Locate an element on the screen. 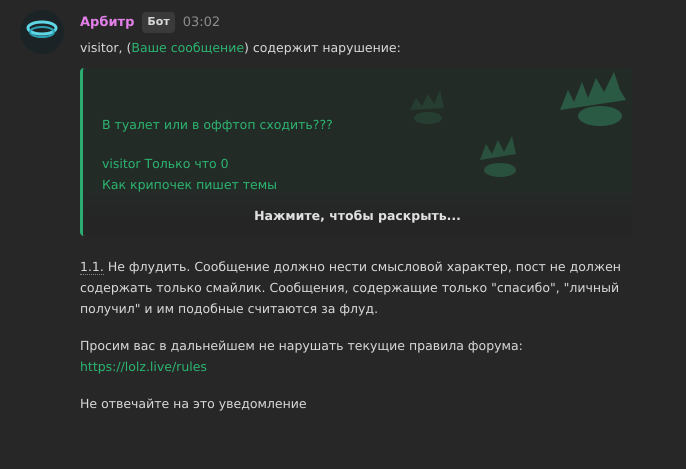  author-name: Арбитр is located at coordinates (107, 22).